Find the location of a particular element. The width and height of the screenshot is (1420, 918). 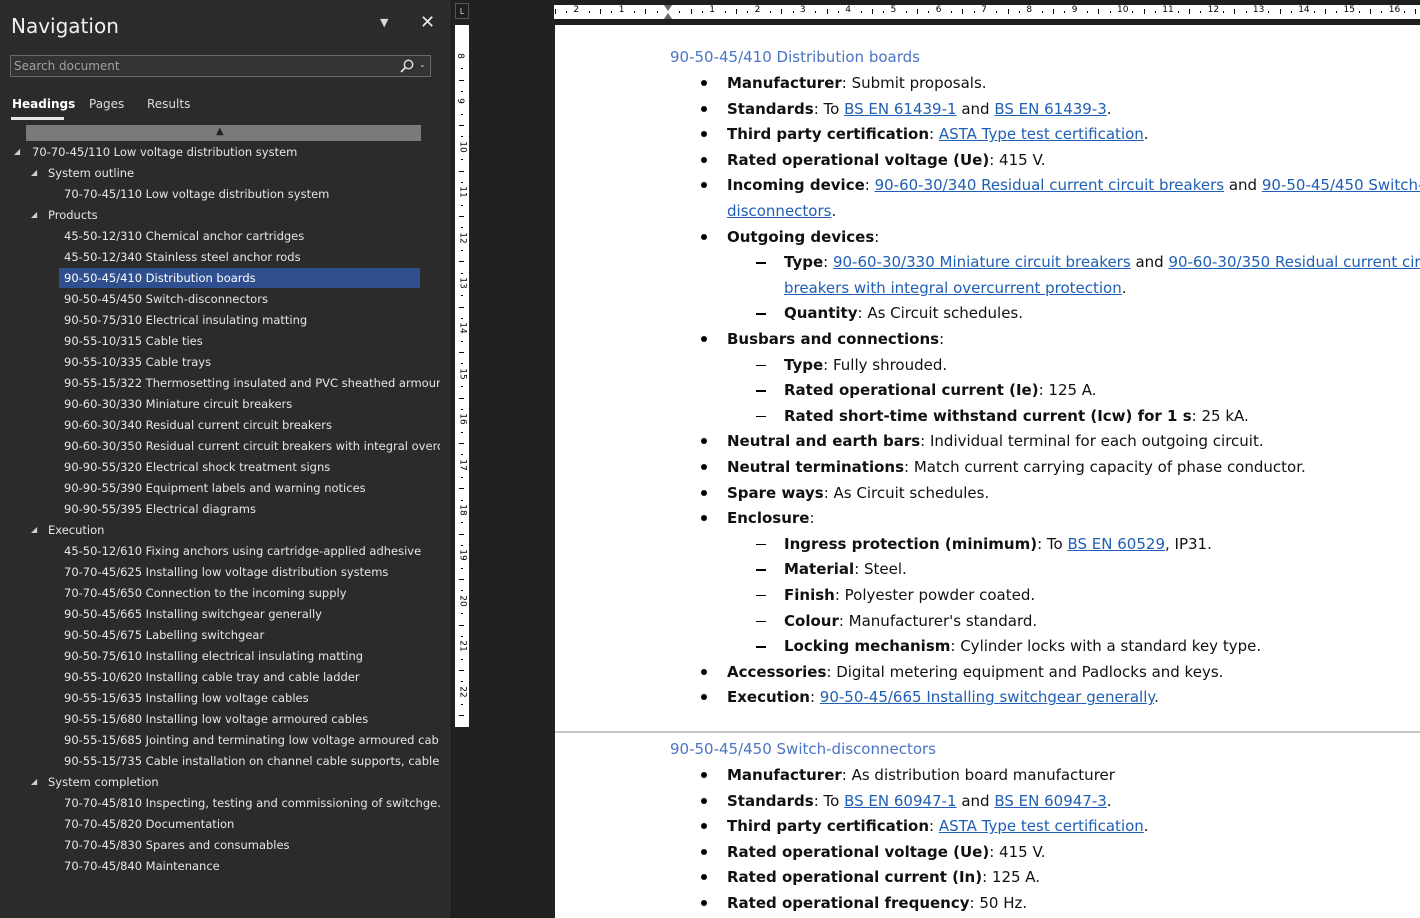

list-item: Material: Steel. is located at coordinates (845, 569).